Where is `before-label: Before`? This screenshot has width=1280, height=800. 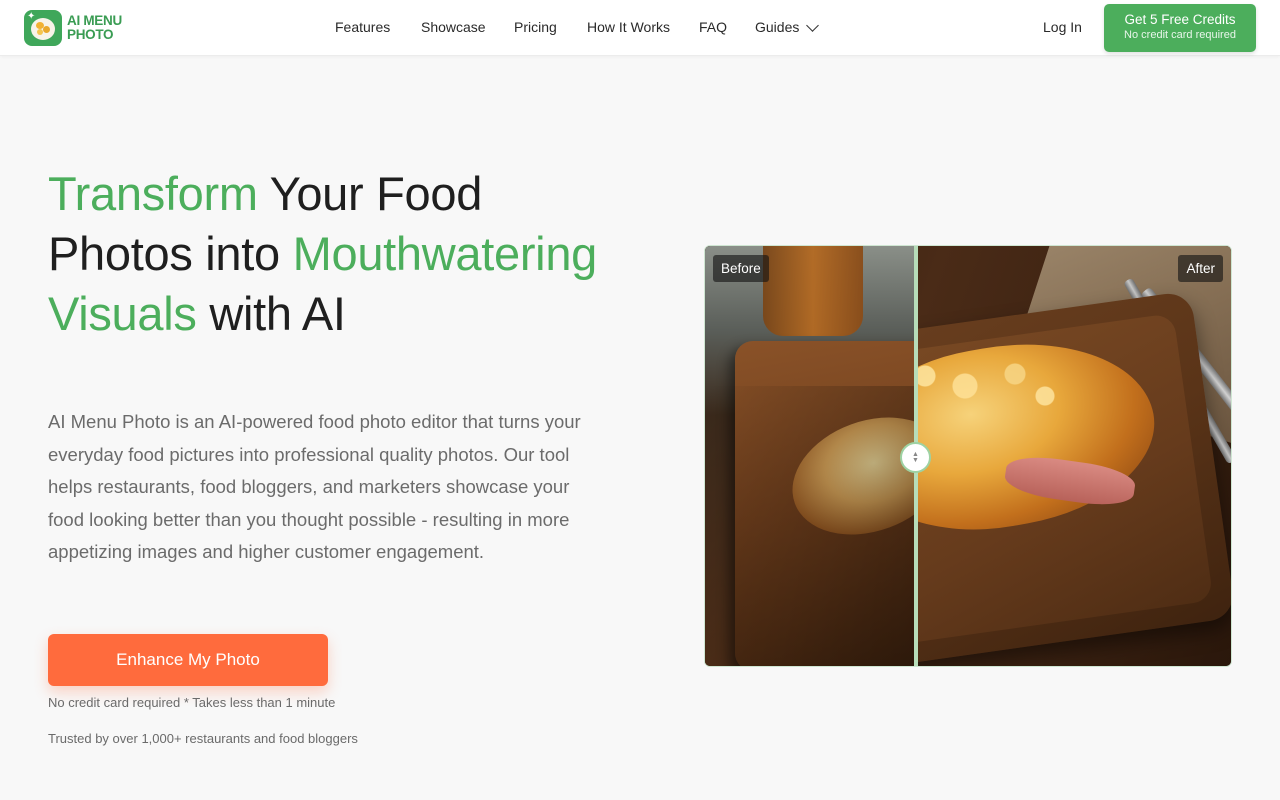 before-label: Before is located at coordinates (741, 268).